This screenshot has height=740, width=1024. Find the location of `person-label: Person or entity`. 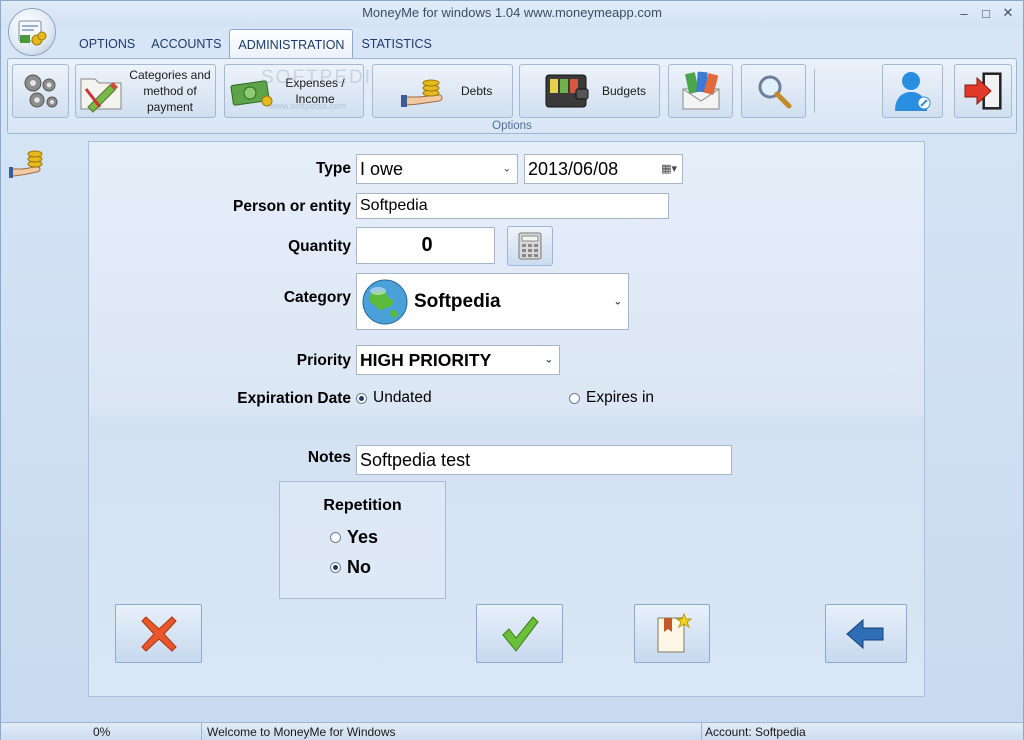

person-label: Person or entity is located at coordinates (292, 206).